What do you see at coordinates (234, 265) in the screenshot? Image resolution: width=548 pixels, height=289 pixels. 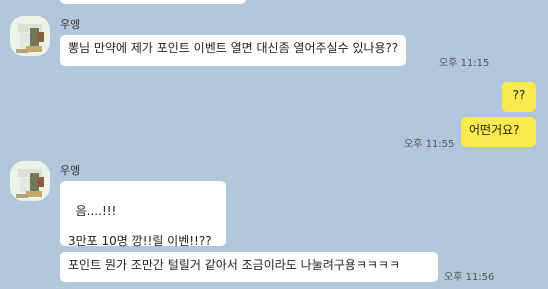 I see `message-text: 포인트 뭔가 조만간 털릴거 같아서 조금이라도 나눌려구용ㅋㅋㅋㅋ` at bounding box center [234, 265].